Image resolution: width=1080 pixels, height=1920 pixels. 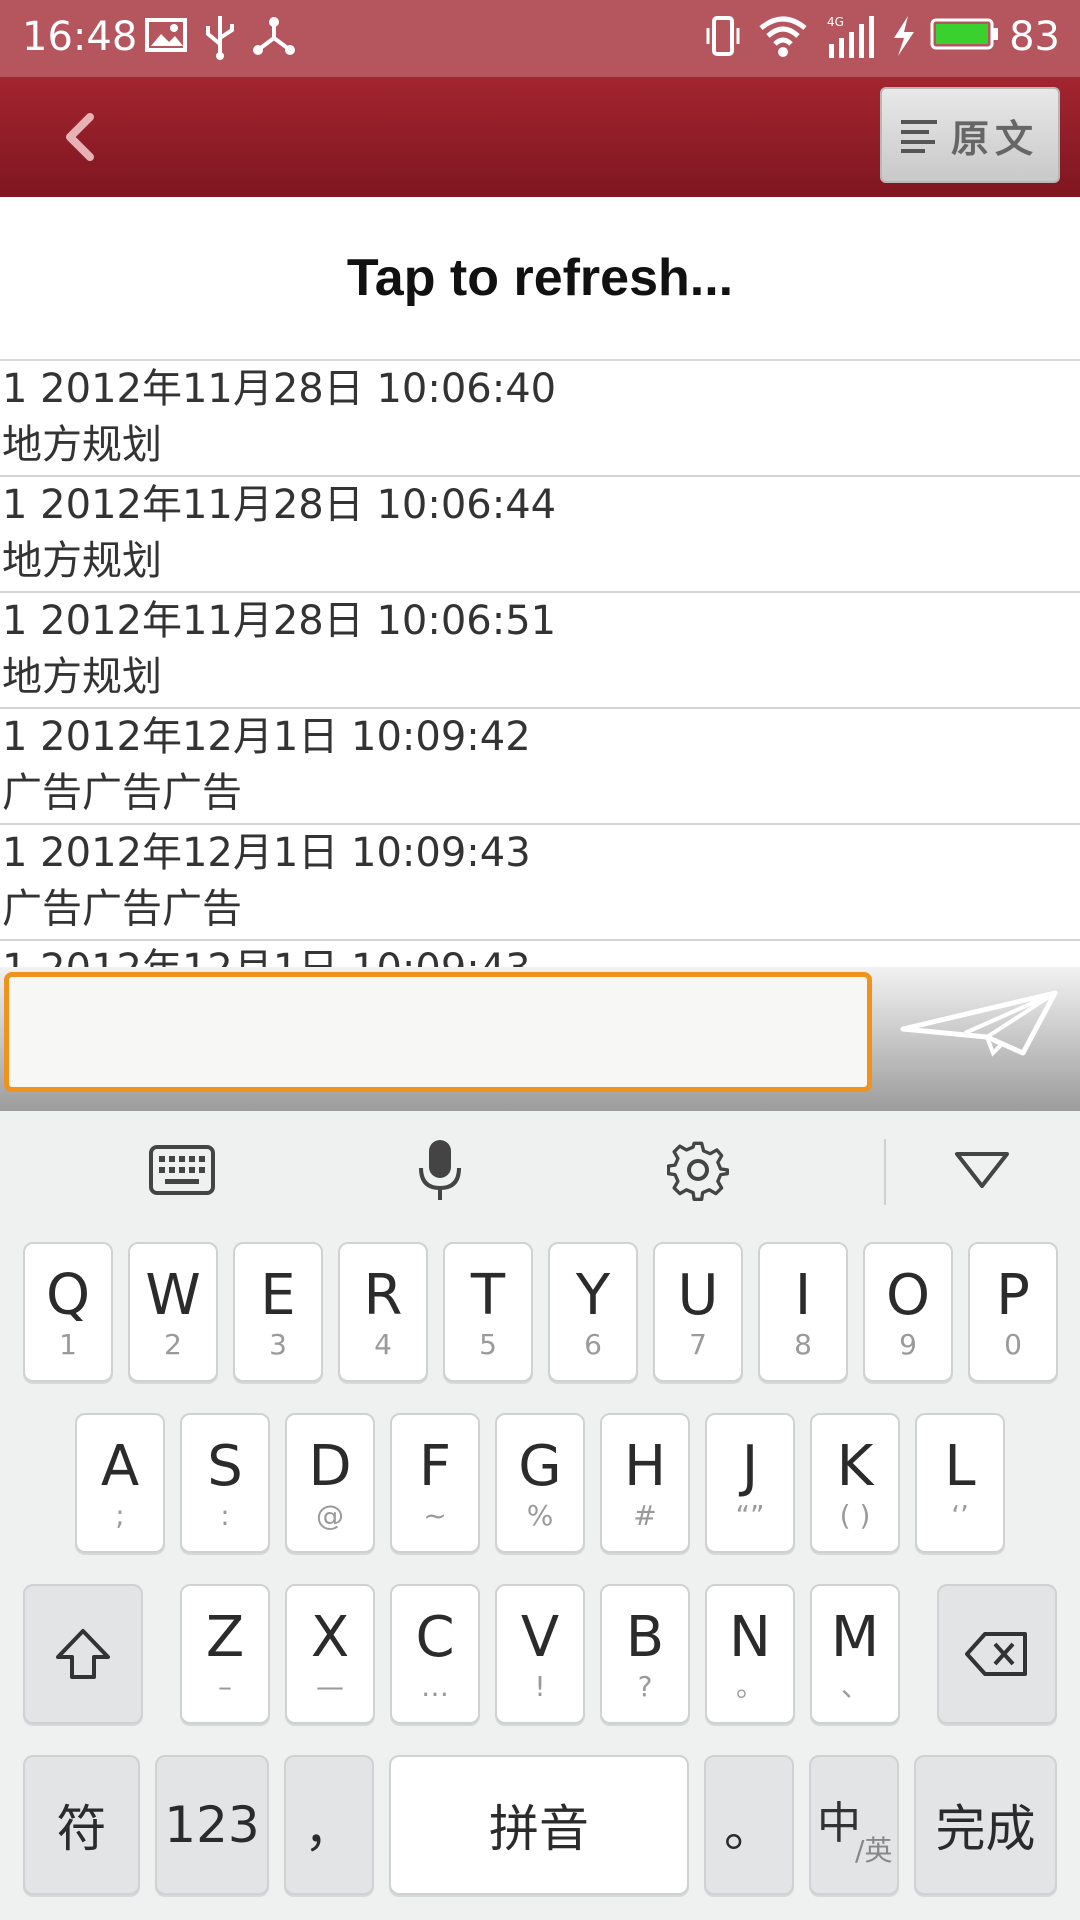 I want to click on status-time: 16:48, so click(x=80, y=37).